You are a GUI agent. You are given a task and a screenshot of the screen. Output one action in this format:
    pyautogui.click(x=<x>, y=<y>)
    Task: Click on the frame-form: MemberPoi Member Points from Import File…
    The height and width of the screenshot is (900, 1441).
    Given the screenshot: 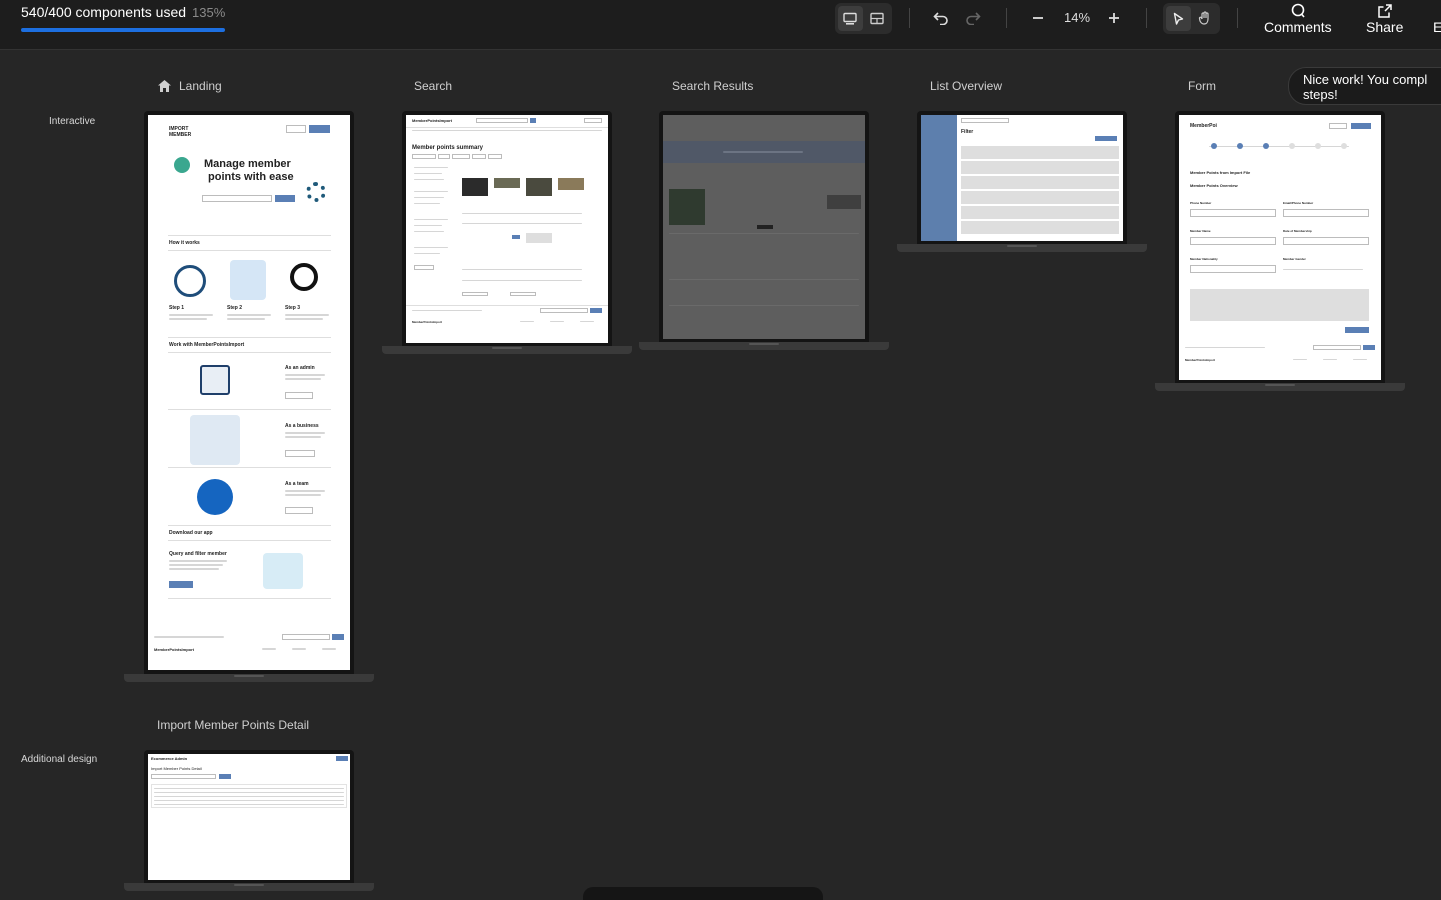 What is the action you would take?
    pyautogui.click(x=1280, y=247)
    